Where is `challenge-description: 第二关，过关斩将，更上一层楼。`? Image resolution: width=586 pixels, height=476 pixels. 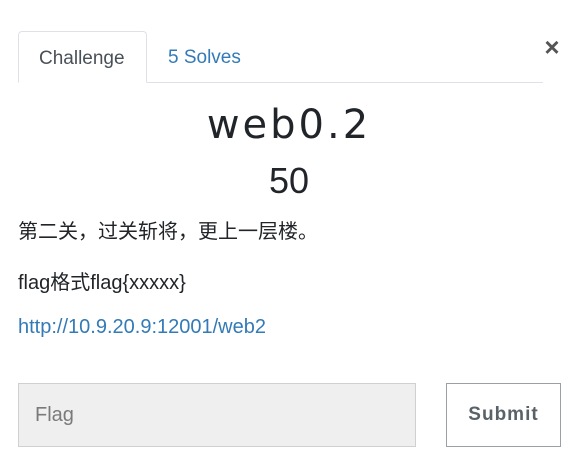 challenge-description: 第二关，过关斩将，更上一层楼。 is located at coordinates (168, 232).